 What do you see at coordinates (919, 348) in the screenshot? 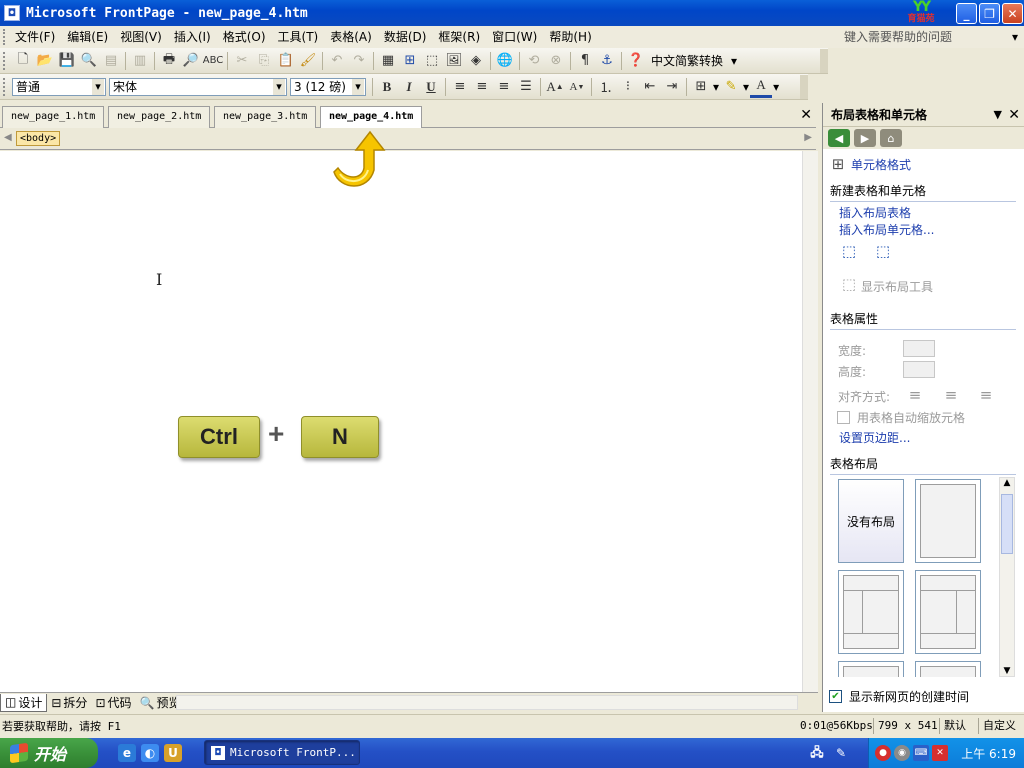
I see `width-field` at bounding box center [919, 348].